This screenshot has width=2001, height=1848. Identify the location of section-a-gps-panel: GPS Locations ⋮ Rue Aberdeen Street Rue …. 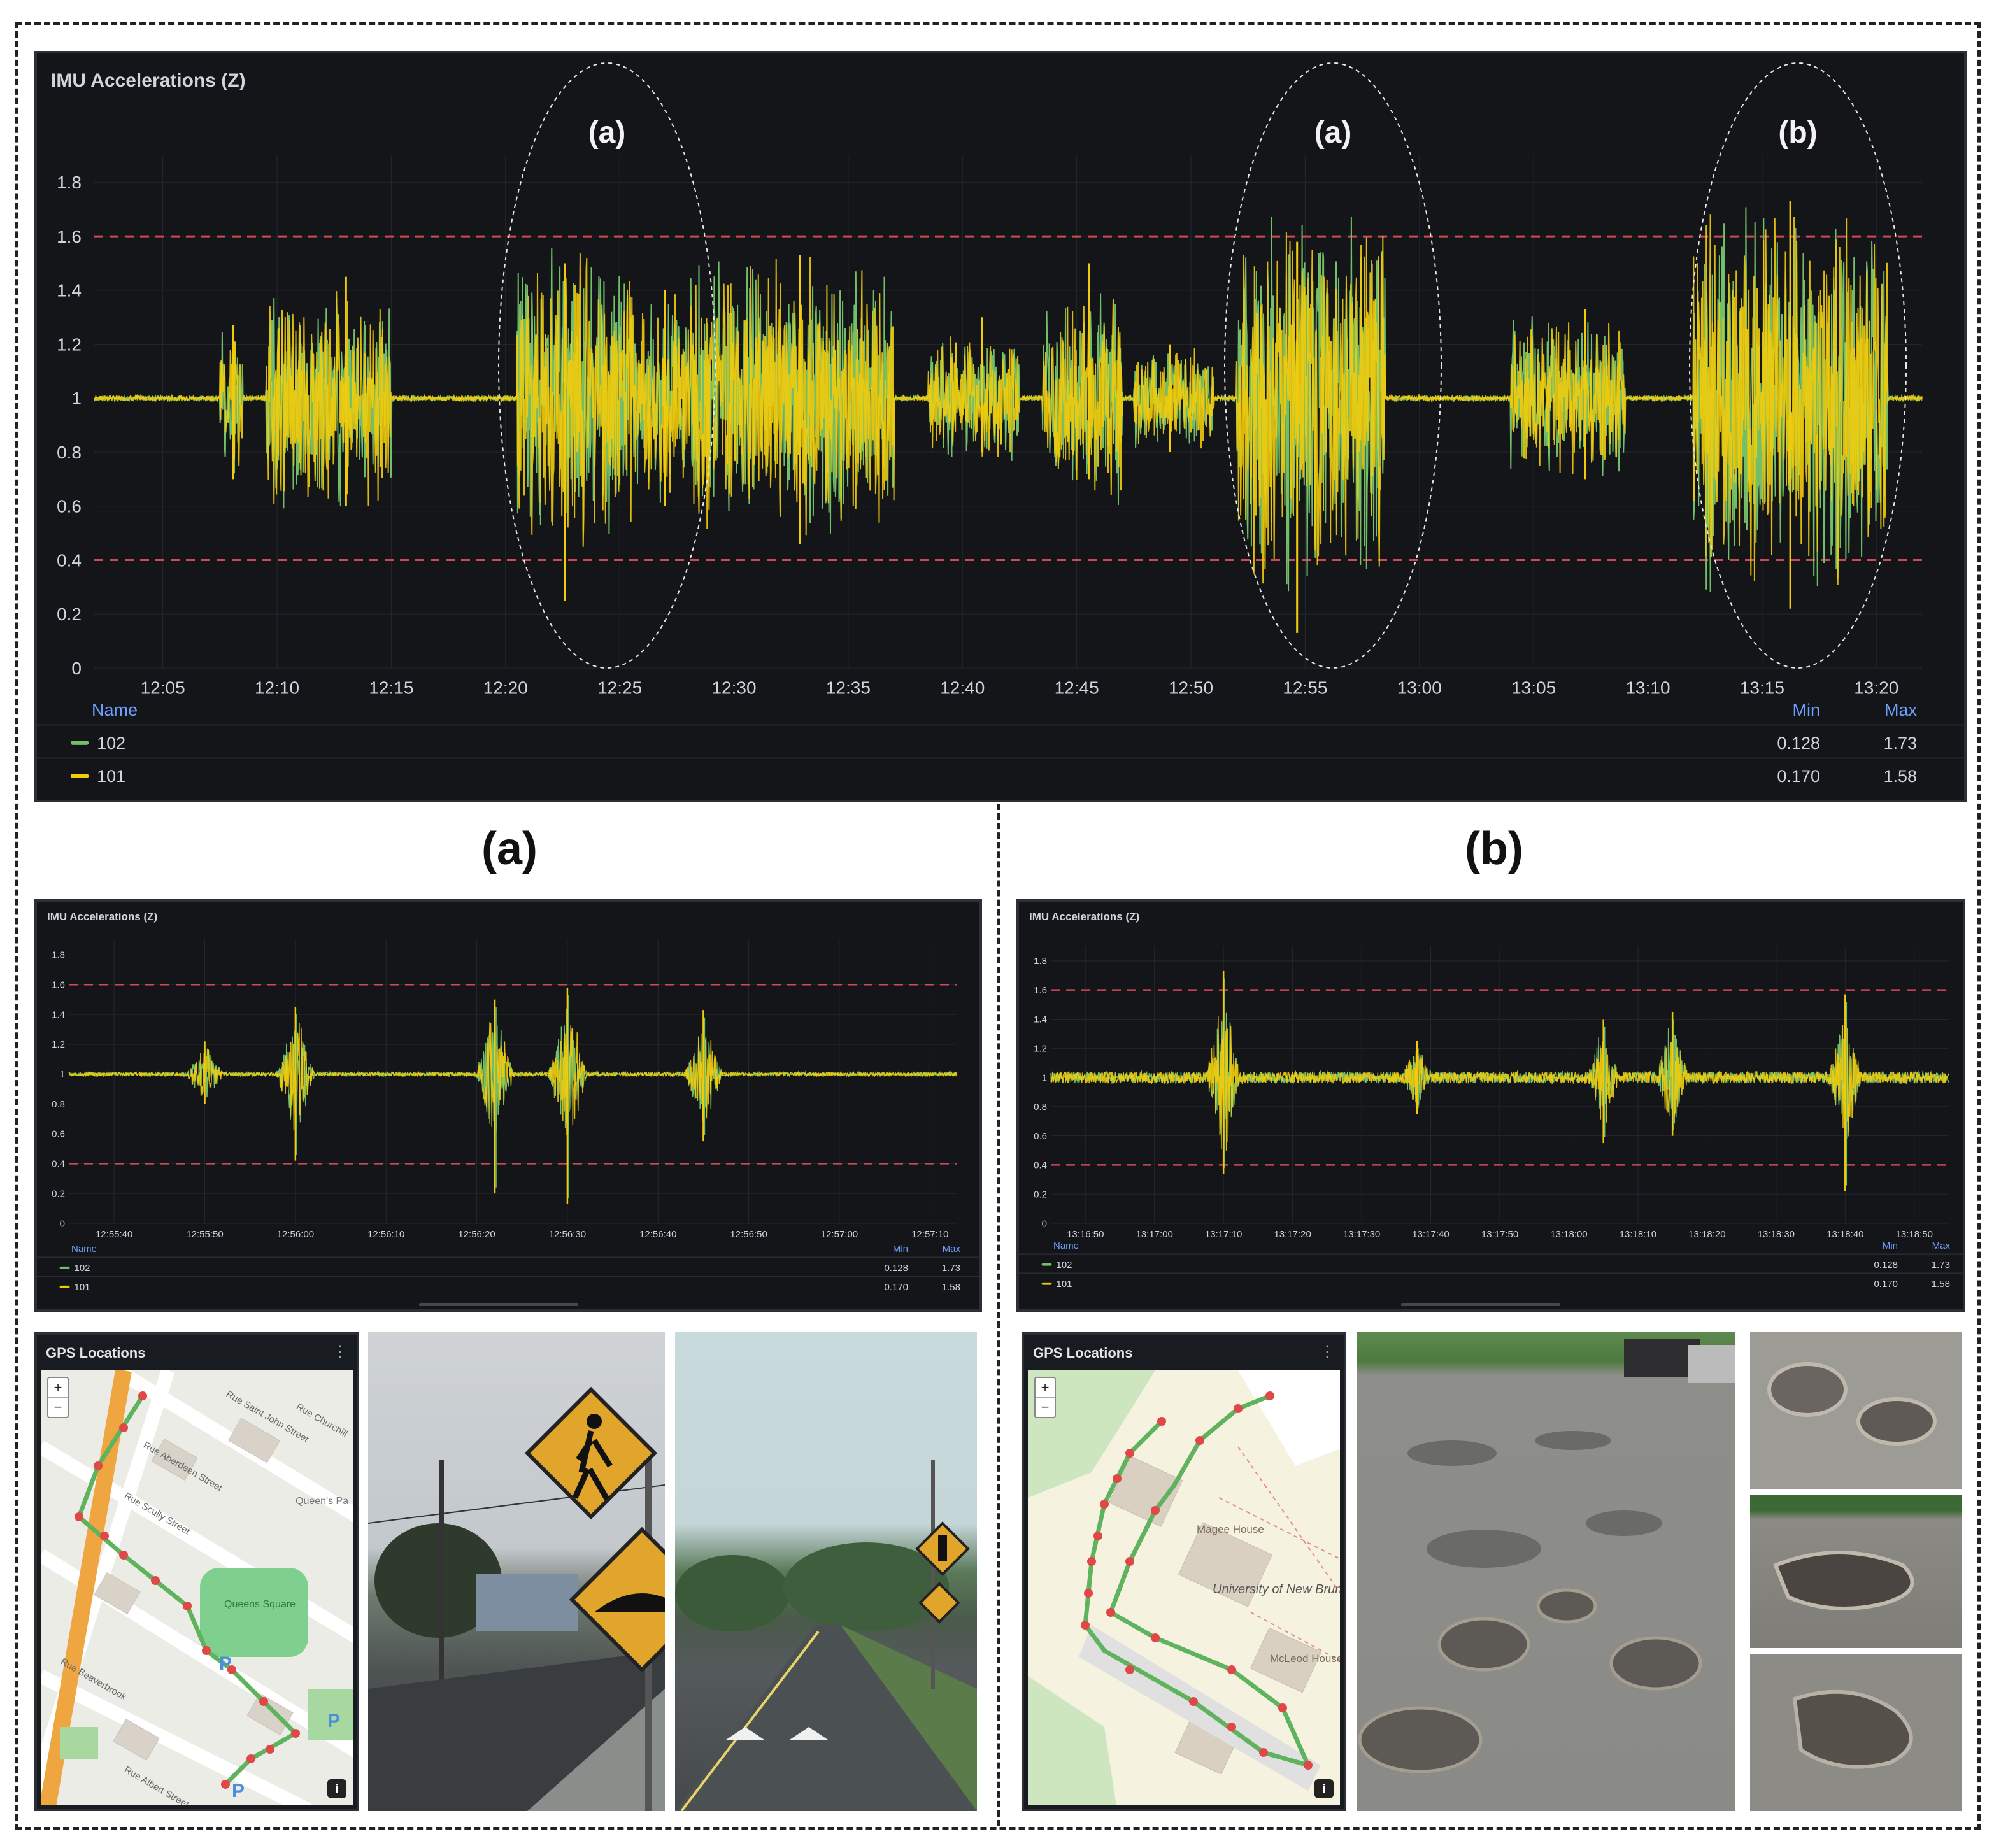
(196, 1571).